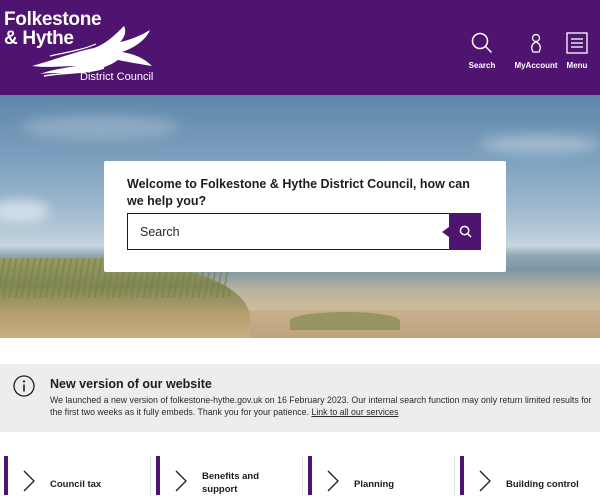  Describe the element at coordinates (77, 475) in the screenshot. I see `service-tile-council-tax: Council tax` at that location.